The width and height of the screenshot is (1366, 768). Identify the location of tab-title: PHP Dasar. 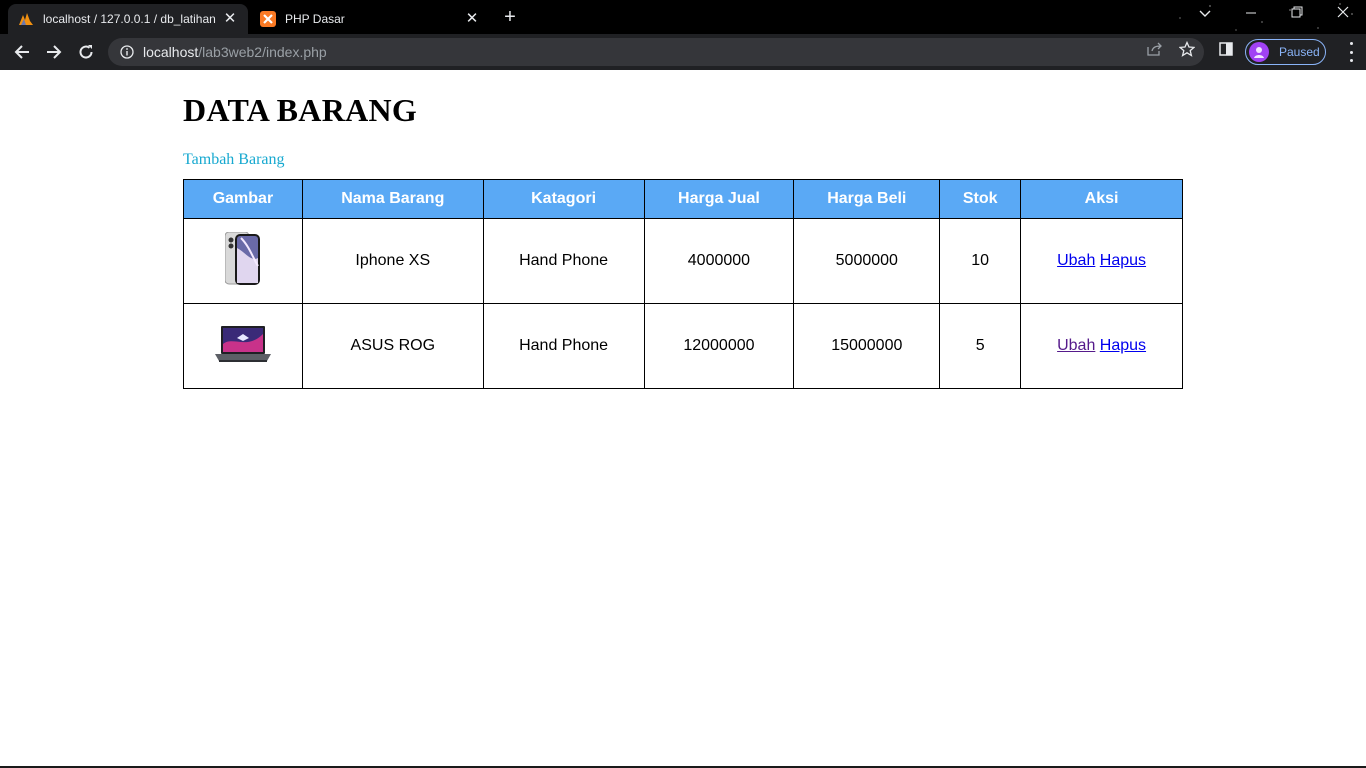
(315, 19).